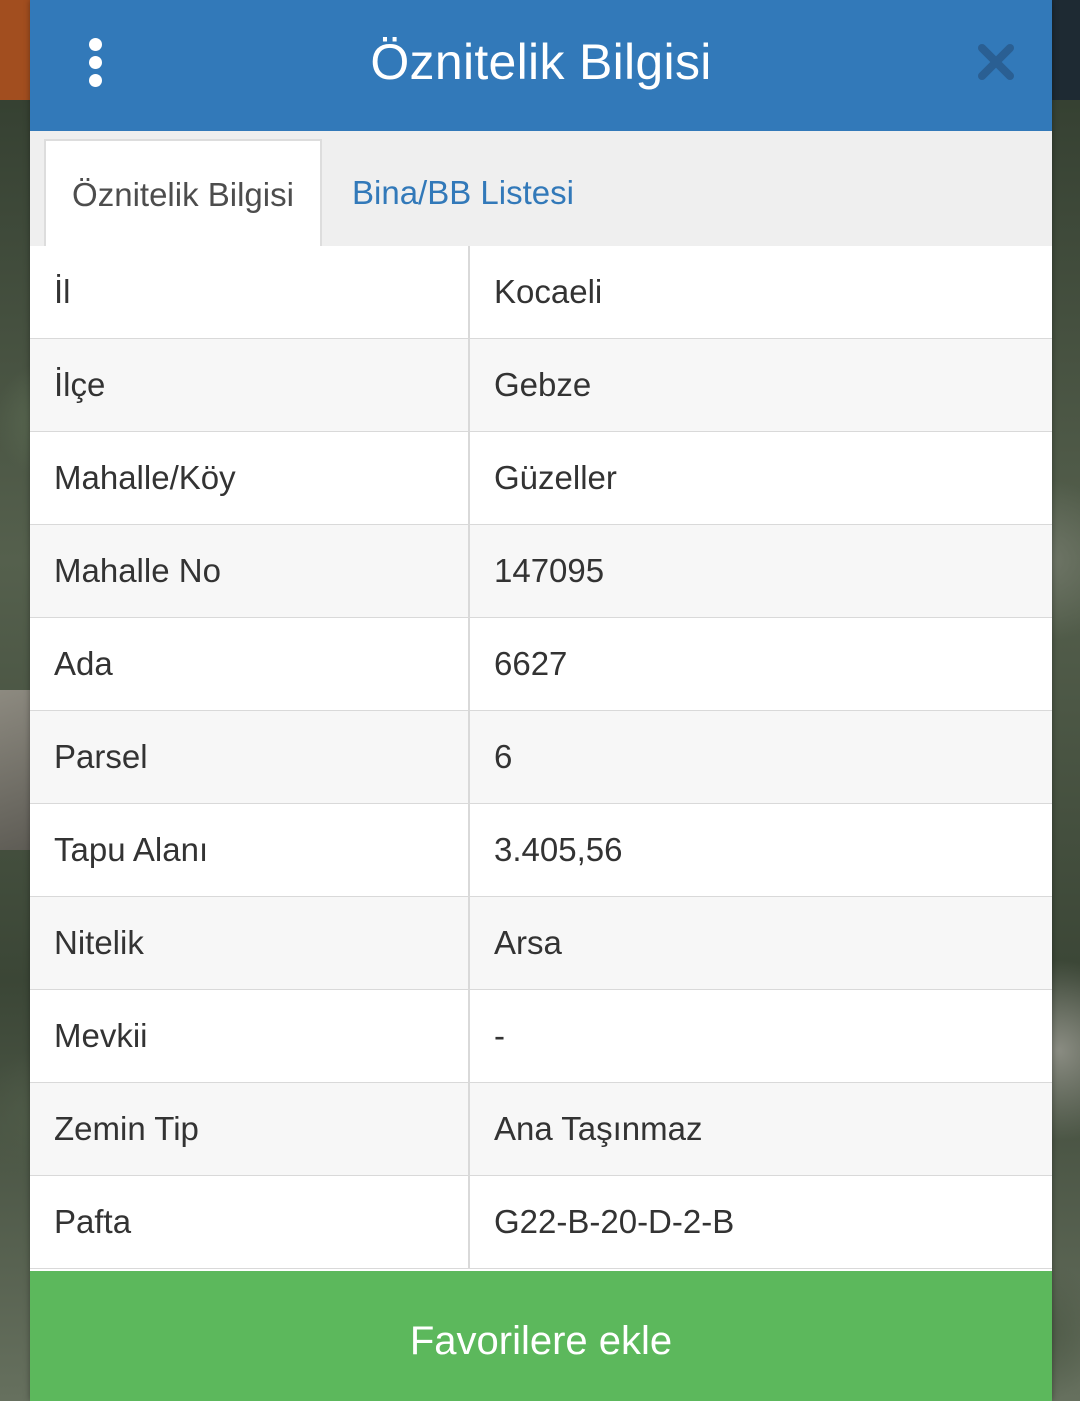  What do you see at coordinates (531, 663) in the screenshot?
I see `attribute-value: 6627` at bounding box center [531, 663].